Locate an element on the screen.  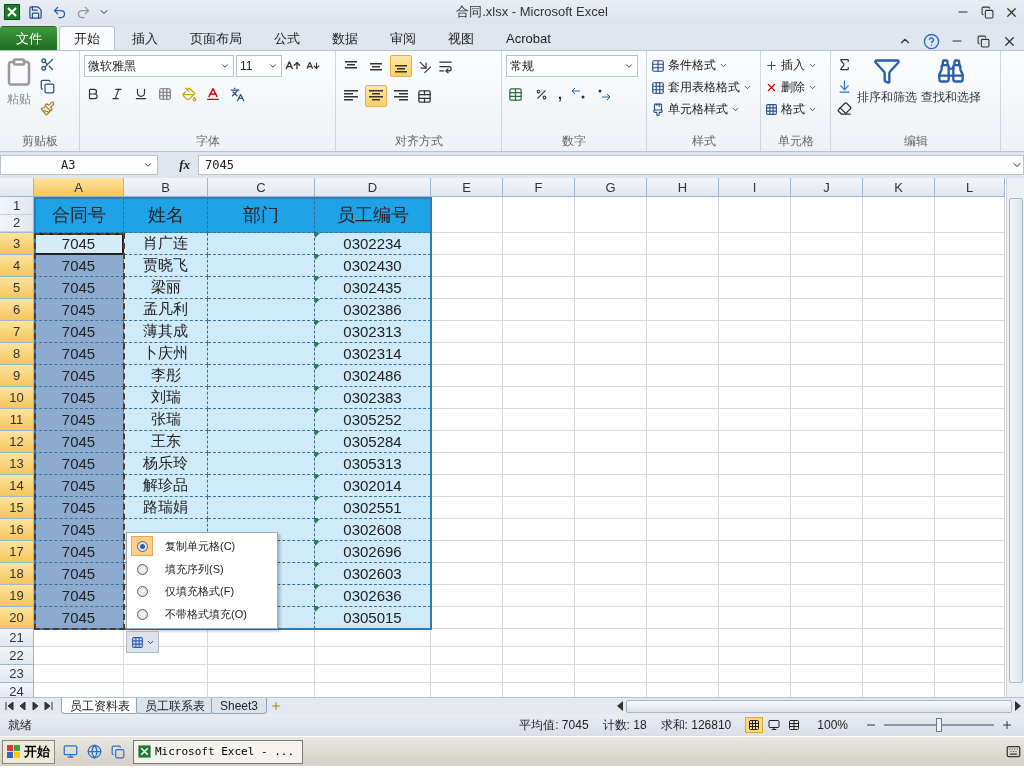
menu-item-label: 填充序列(S) is located at coordinates (194, 569).